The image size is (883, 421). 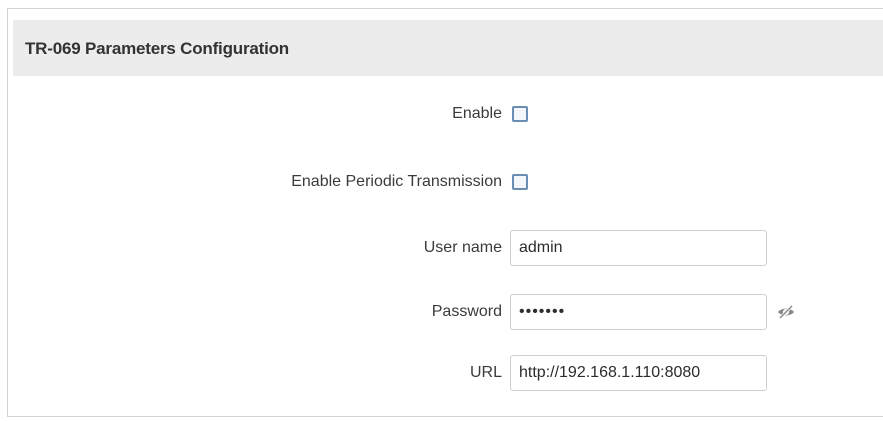 I want to click on periodic-transmission-row: Enable Periodic Transmission, so click(x=445, y=182).